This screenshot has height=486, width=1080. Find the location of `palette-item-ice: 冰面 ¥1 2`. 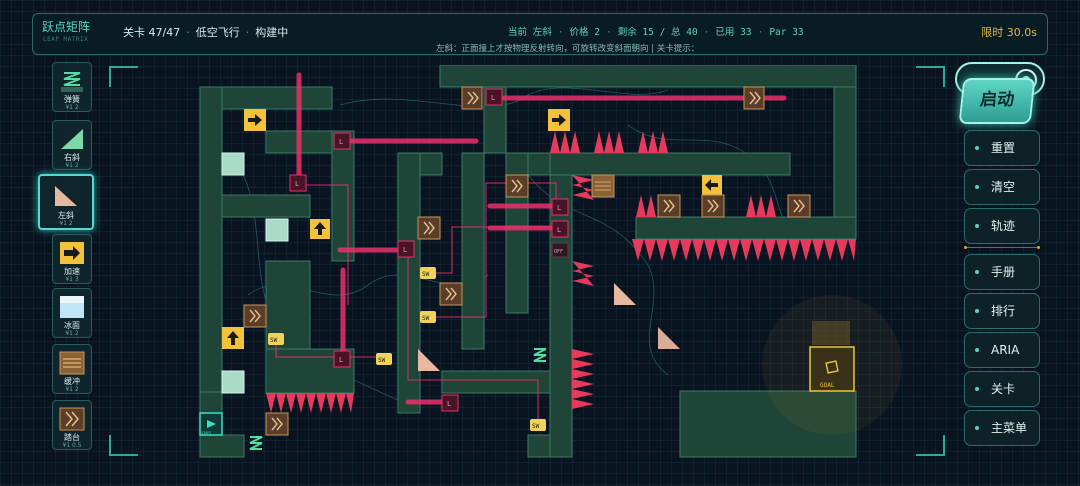

palette-item-ice: 冰面 ¥1 2 is located at coordinates (72, 313).